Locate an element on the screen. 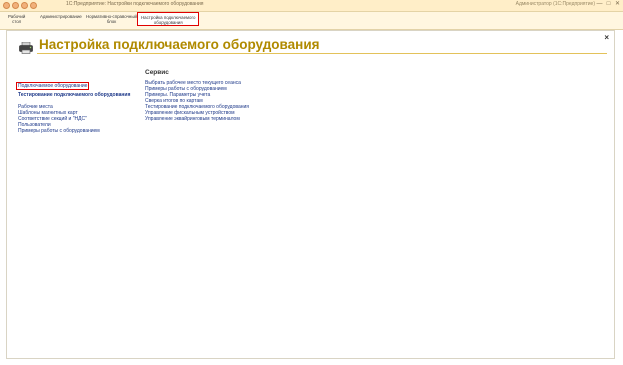 This screenshot has height=365, width=623. minimize-icon: — is located at coordinates (599, 4).